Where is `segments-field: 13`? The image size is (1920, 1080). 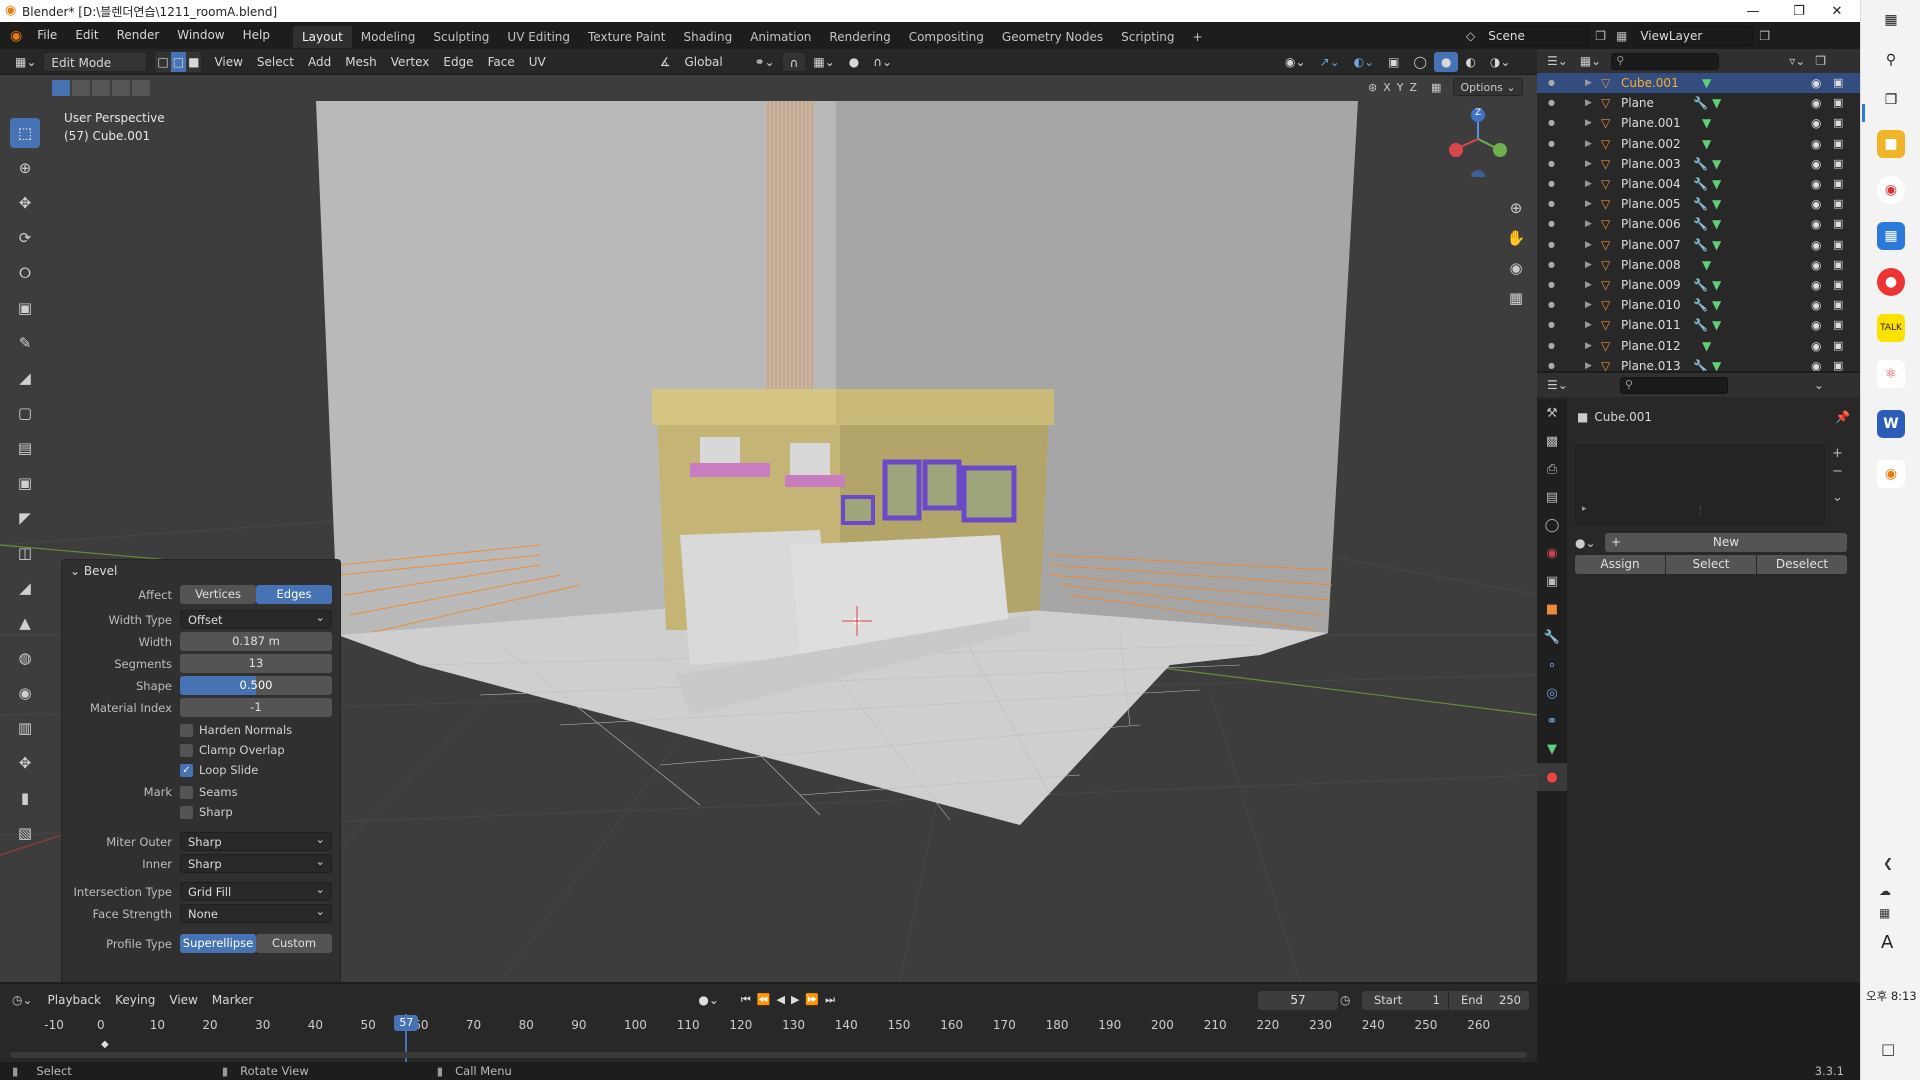 segments-field: 13 is located at coordinates (256, 663).